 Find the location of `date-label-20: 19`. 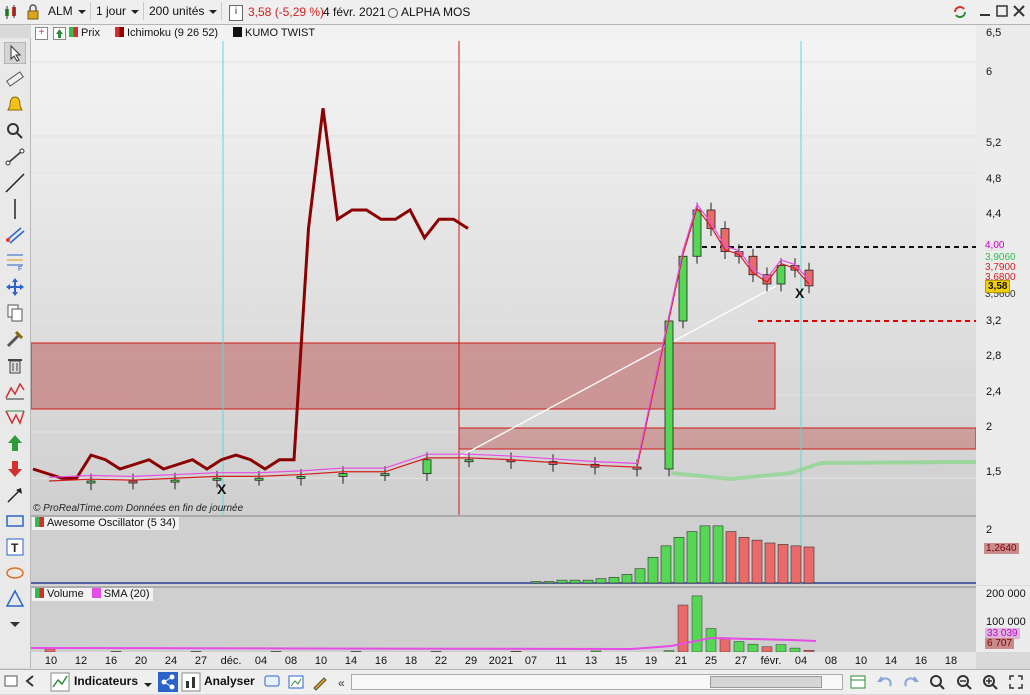

date-label-20: 19 is located at coordinates (651, 661).